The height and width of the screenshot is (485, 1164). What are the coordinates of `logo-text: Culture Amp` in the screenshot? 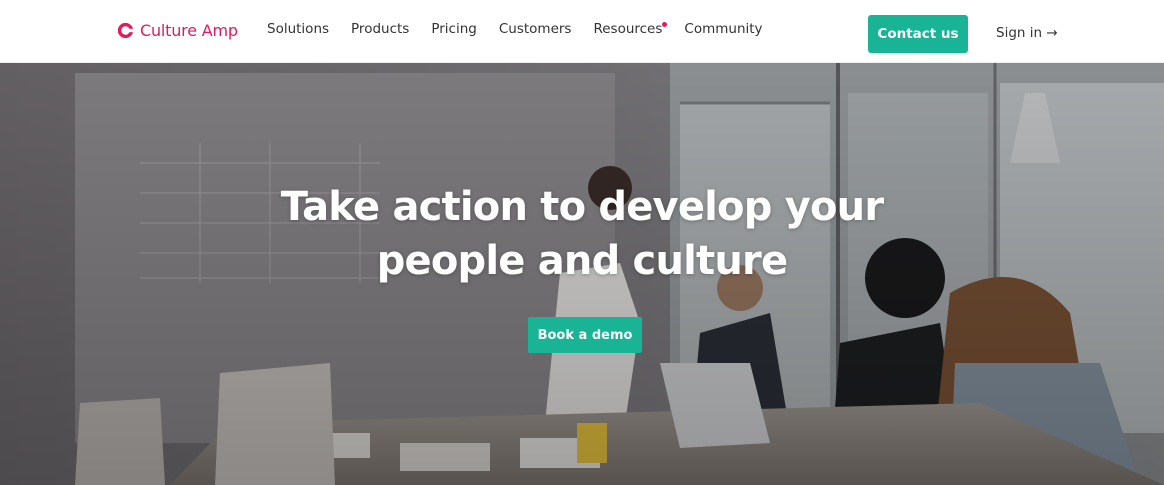 It's located at (189, 30).